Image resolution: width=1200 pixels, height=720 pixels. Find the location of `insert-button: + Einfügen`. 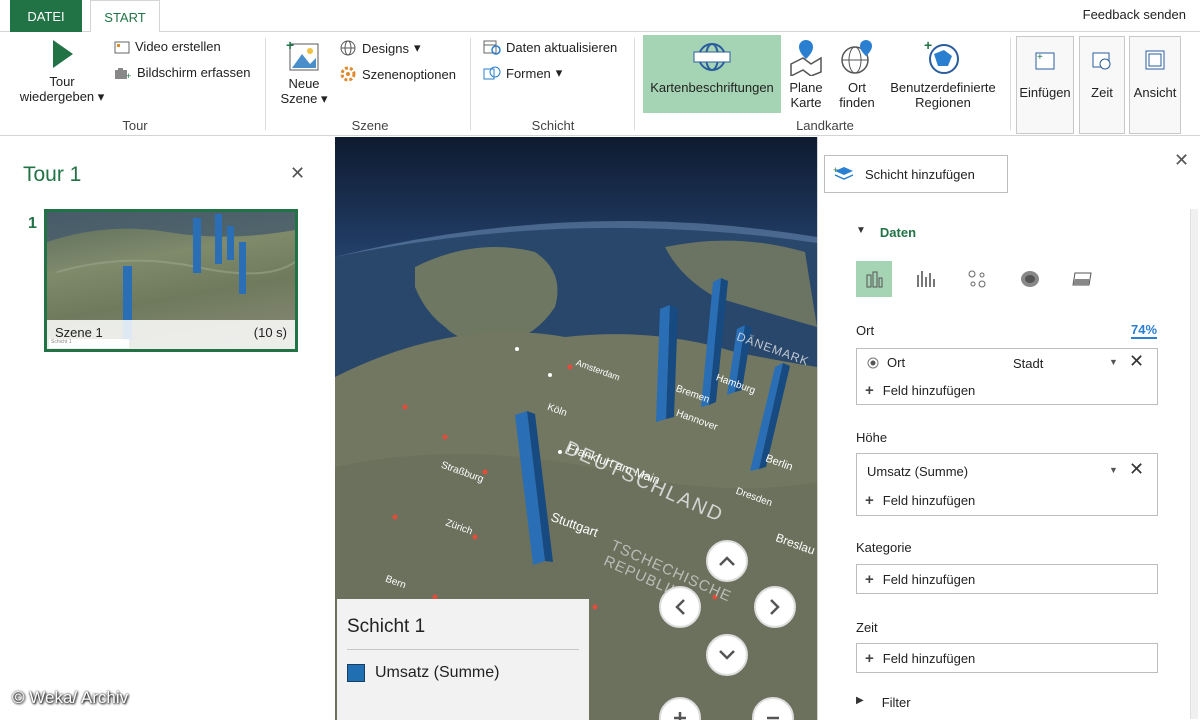

insert-button: + Einfügen is located at coordinates (1045, 85).